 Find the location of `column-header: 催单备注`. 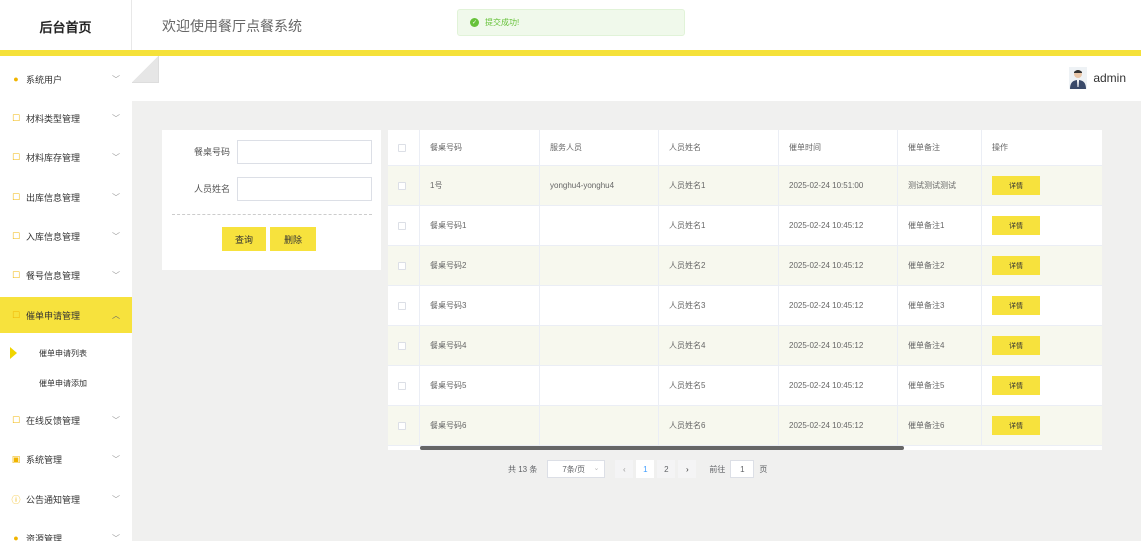

column-header: 催单备注 is located at coordinates (940, 147).